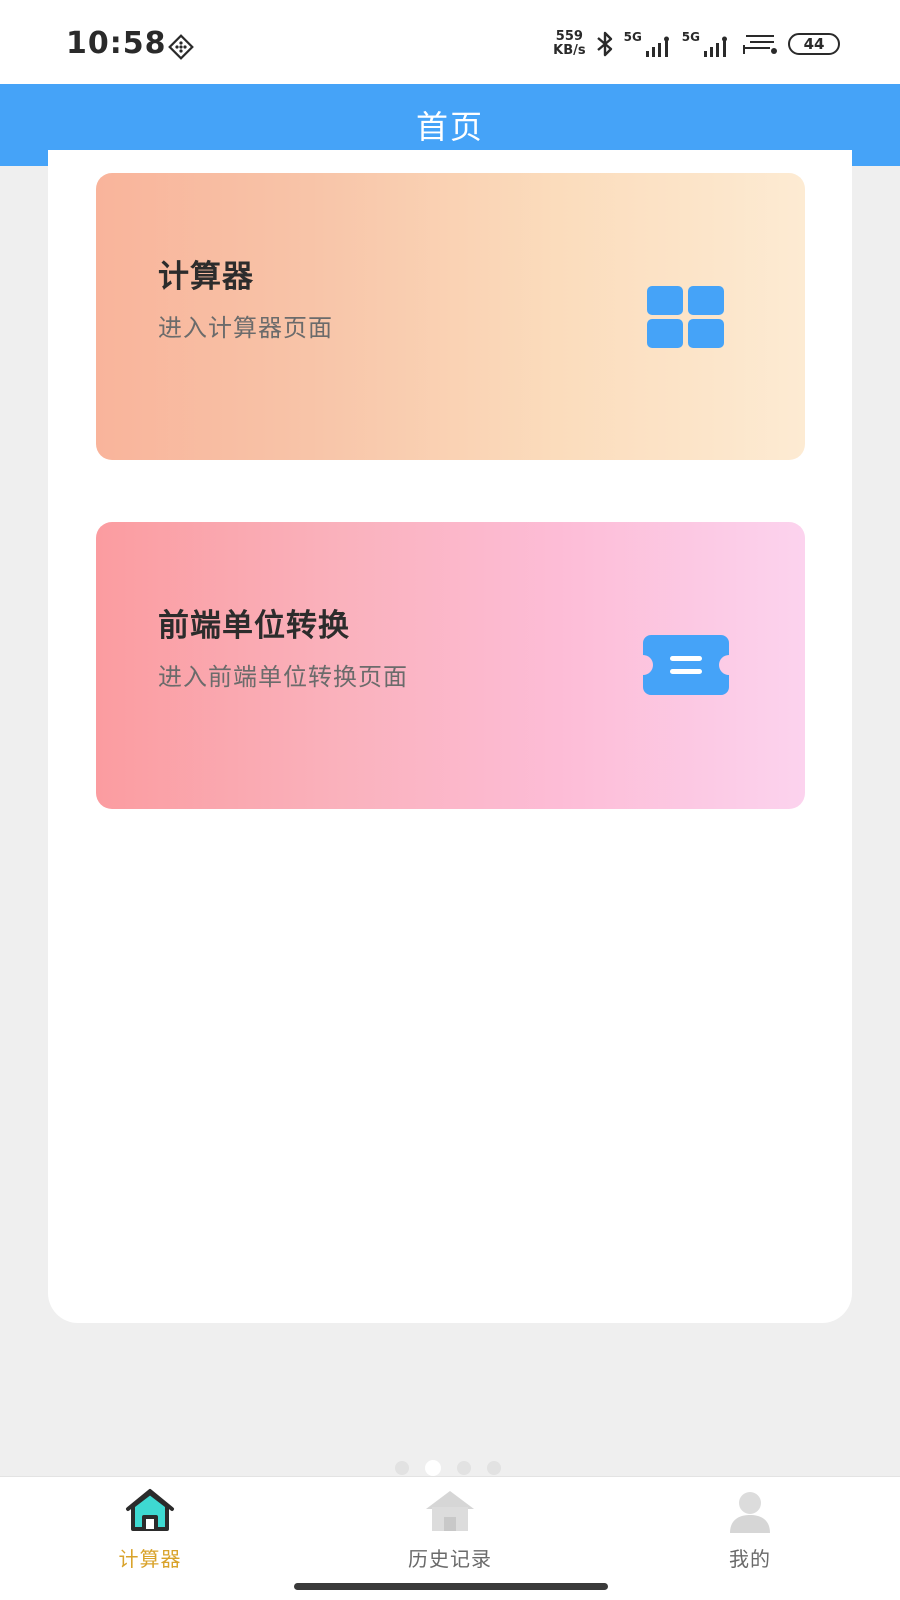 The height and width of the screenshot is (1600, 900). Describe the element at coordinates (206, 277) in the screenshot. I see `card-title: 计算器` at that location.